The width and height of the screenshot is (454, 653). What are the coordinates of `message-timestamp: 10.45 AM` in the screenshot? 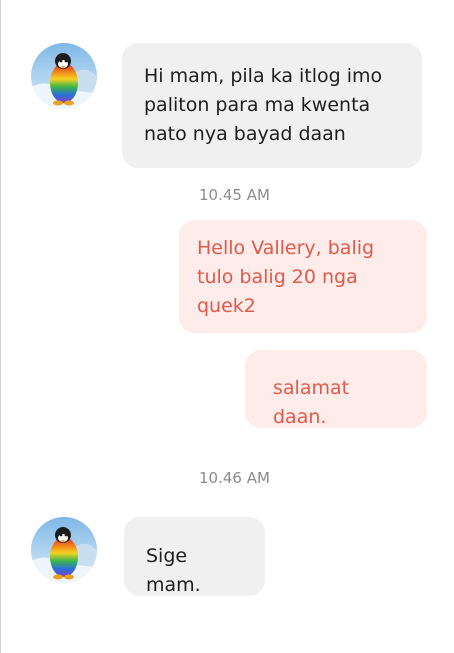 It's located at (234, 195).